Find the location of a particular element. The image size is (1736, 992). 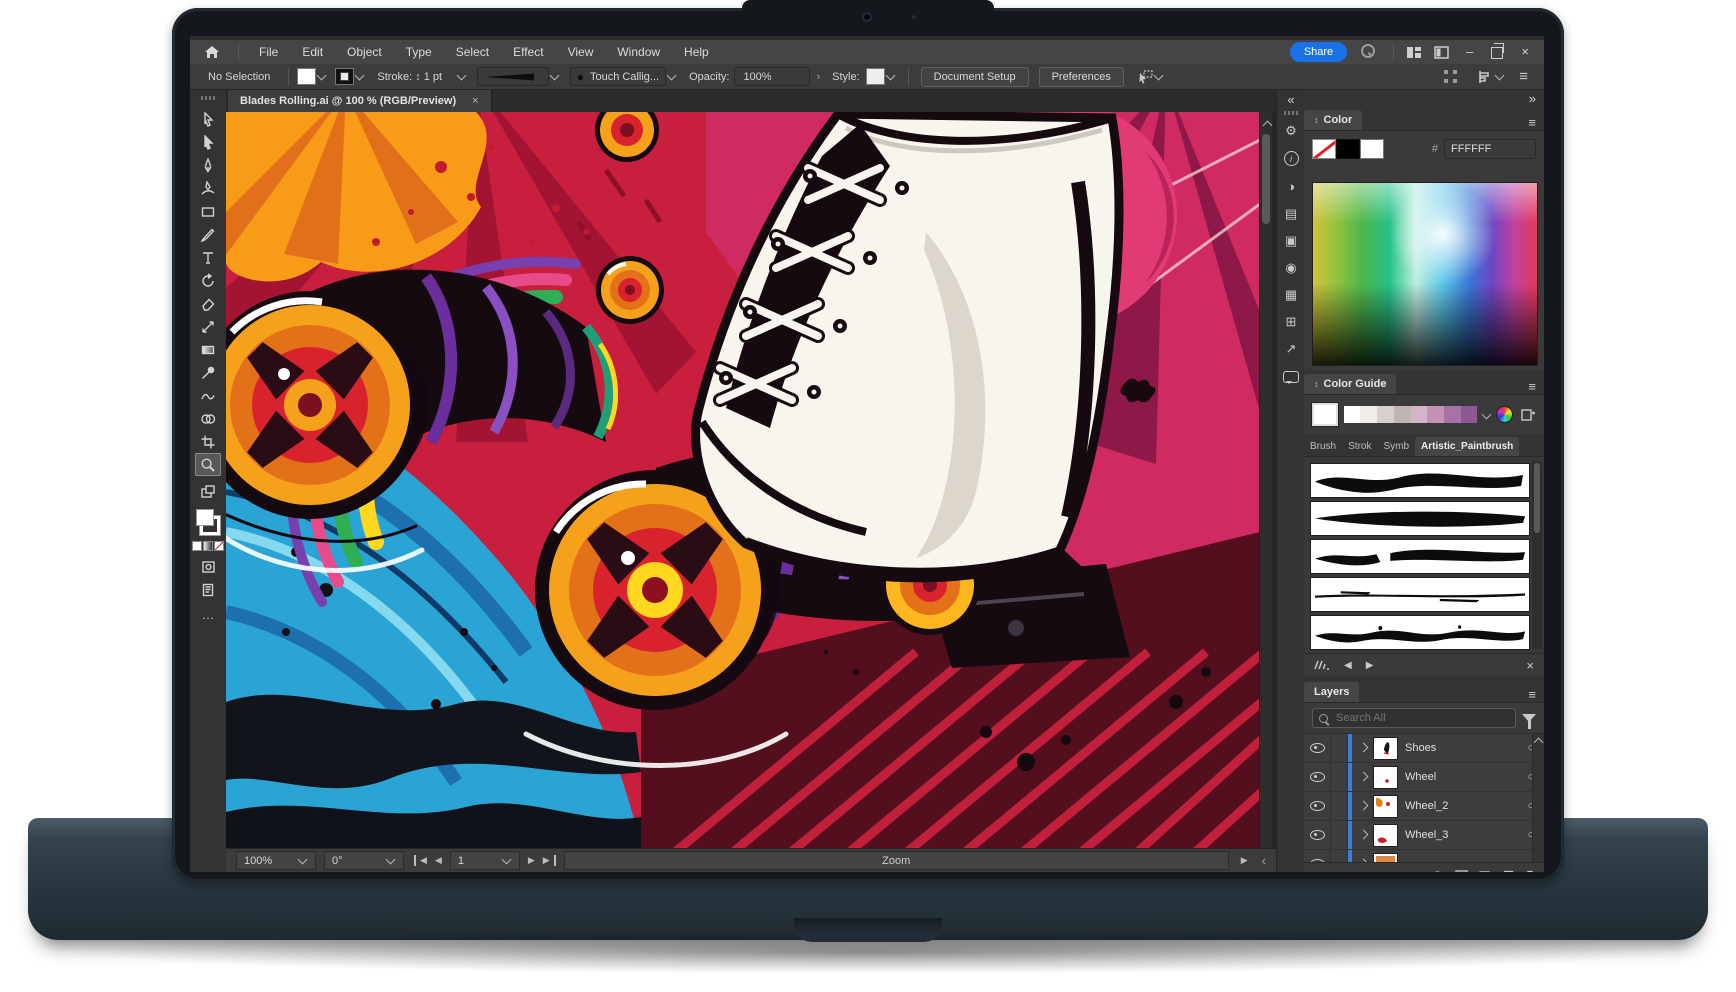

new-sublayer-icon is located at coordinates (1484, 871).